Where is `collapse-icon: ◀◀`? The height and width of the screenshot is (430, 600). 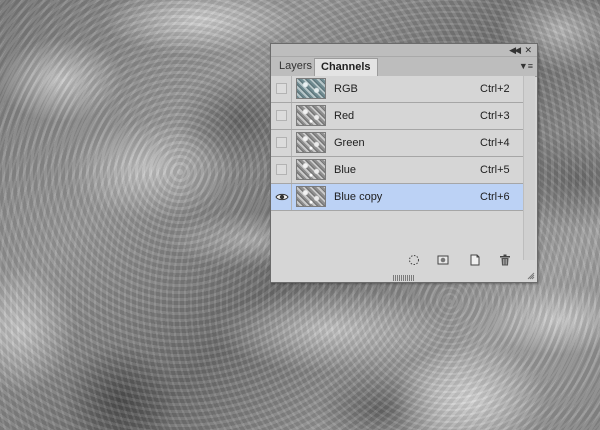 collapse-icon: ◀◀ is located at coordinates (515, 50).